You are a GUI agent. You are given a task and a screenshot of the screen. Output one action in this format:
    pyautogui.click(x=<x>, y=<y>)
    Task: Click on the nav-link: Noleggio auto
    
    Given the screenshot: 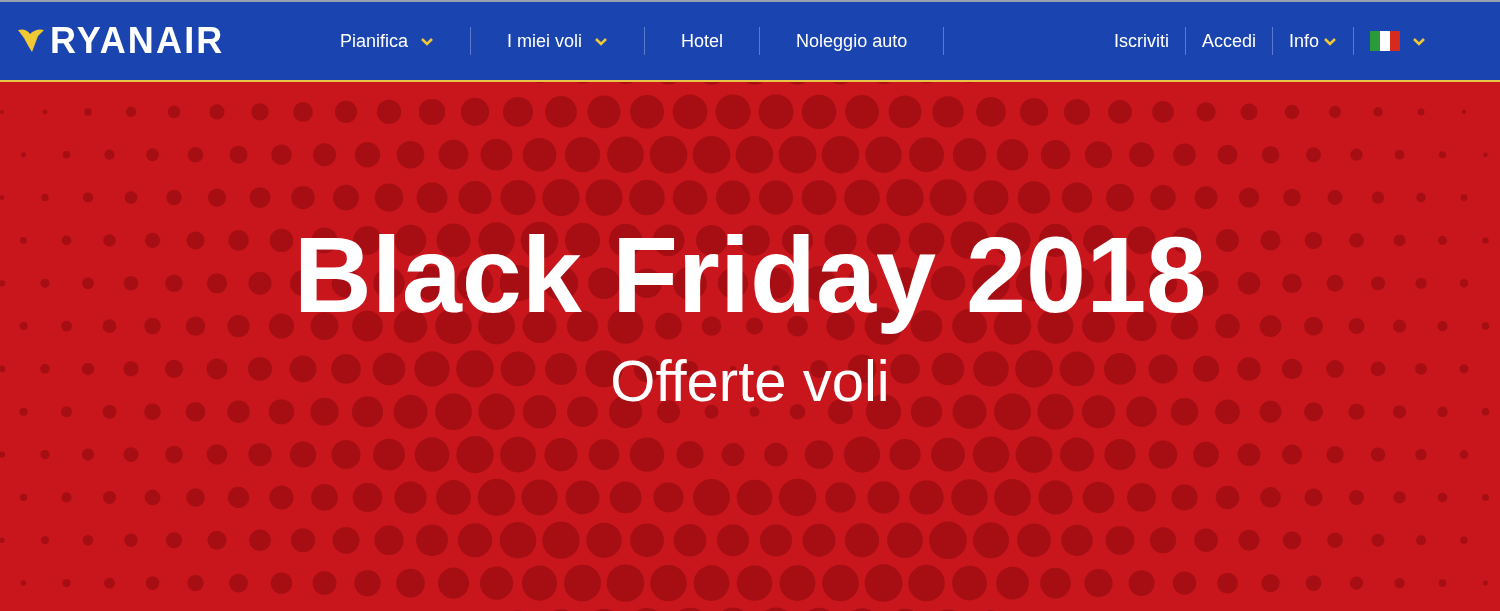 What is the action you would take?
    pyautogui.click(x=852, y=41)
    